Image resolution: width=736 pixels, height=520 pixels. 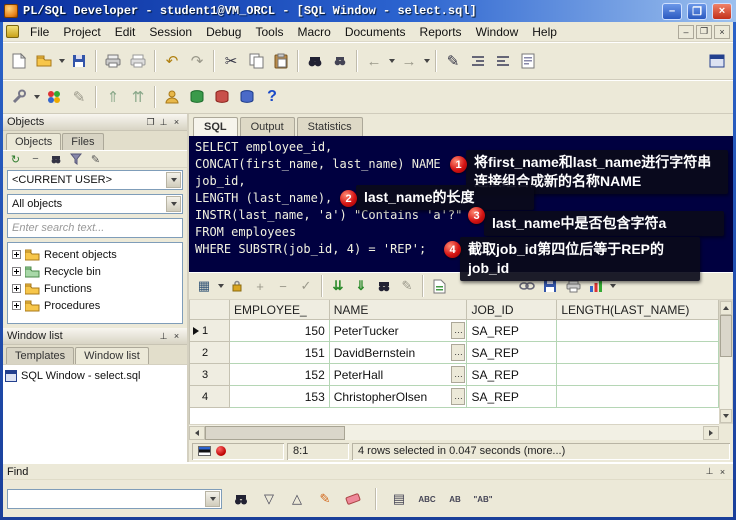 What do you see at coordinates (697, 11) in the screenshot?
I see `restore-button: ❐` at bounding box center [697, 11].